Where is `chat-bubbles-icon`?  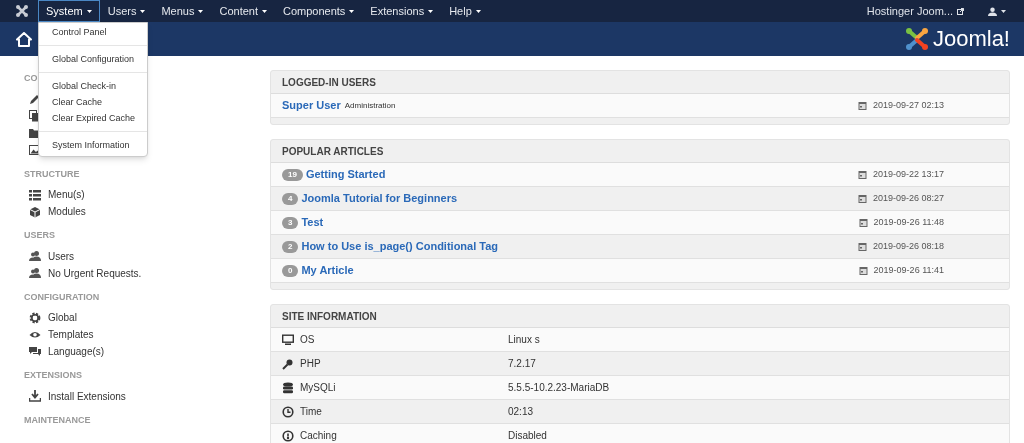
chat-bubbles-icon is located at coordinates (35, 351).